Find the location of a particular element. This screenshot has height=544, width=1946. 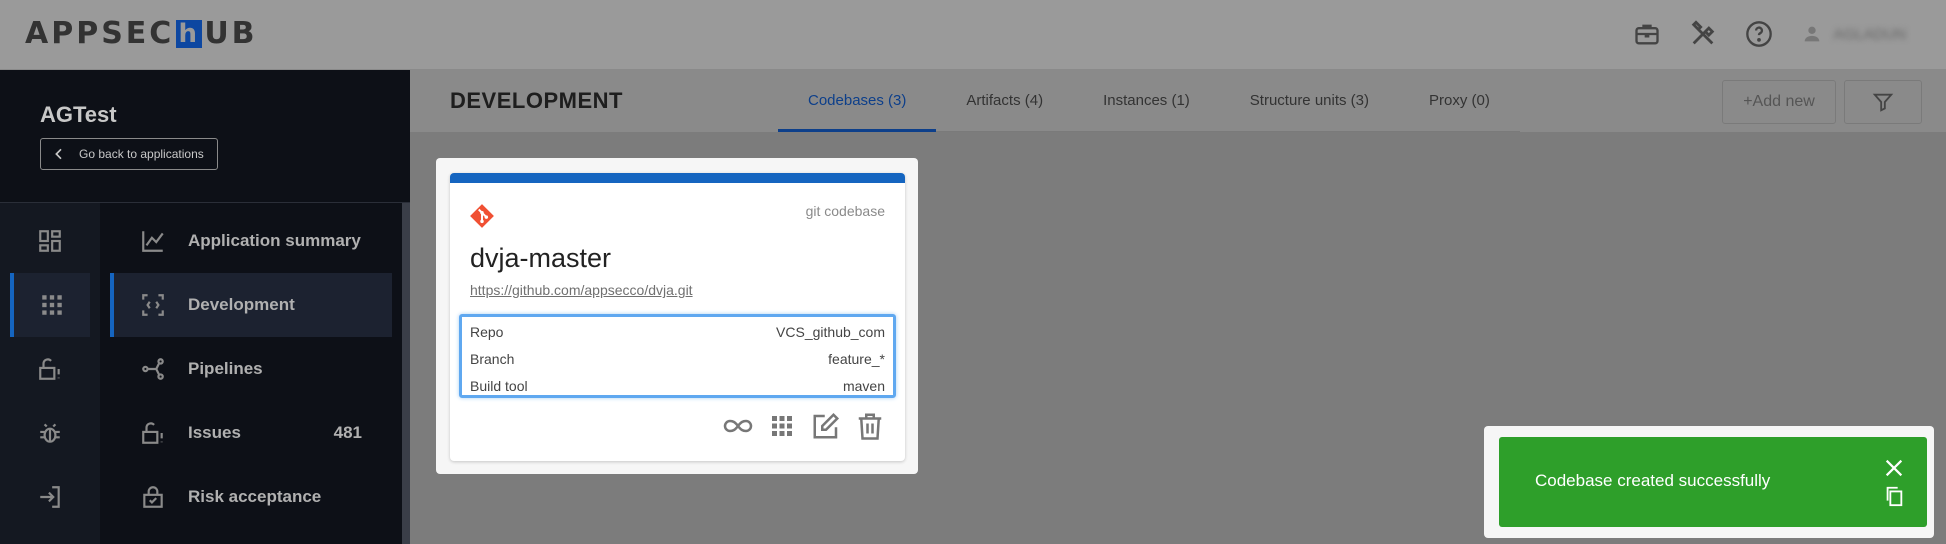

menu-item-development: Development is located at coordinates (251, 305).